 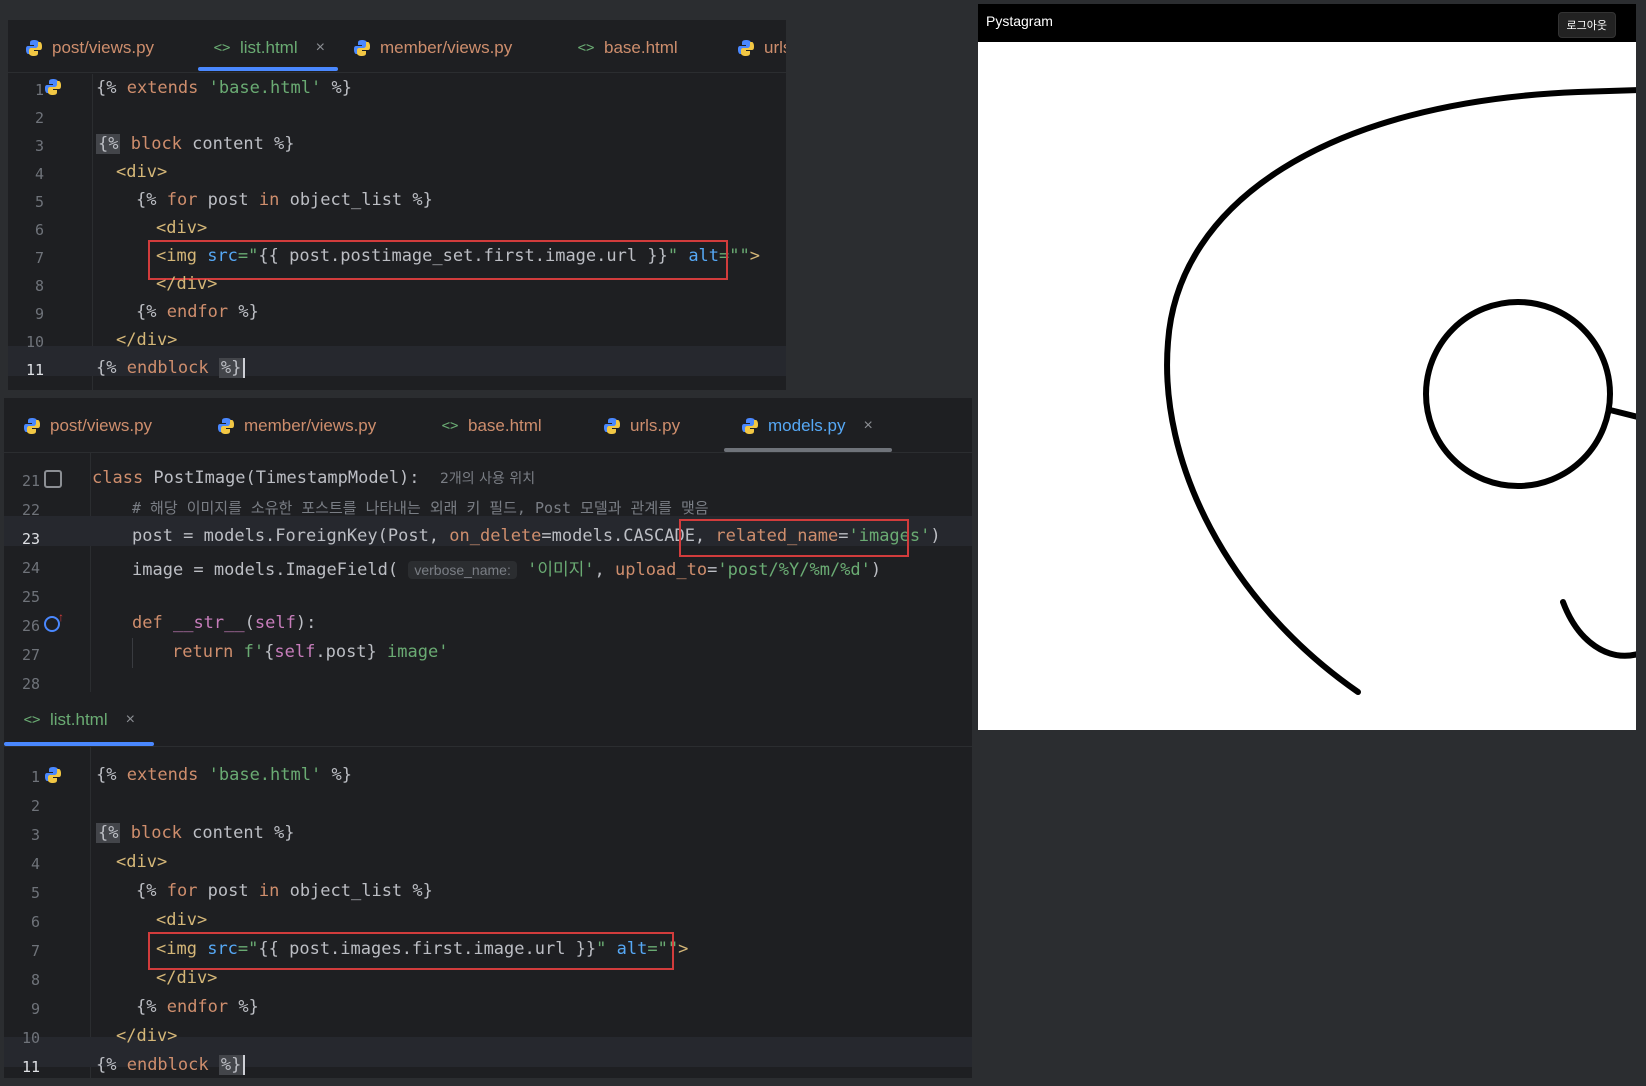 I want to click on tab-label: list.html, so click(x=79, y=719).